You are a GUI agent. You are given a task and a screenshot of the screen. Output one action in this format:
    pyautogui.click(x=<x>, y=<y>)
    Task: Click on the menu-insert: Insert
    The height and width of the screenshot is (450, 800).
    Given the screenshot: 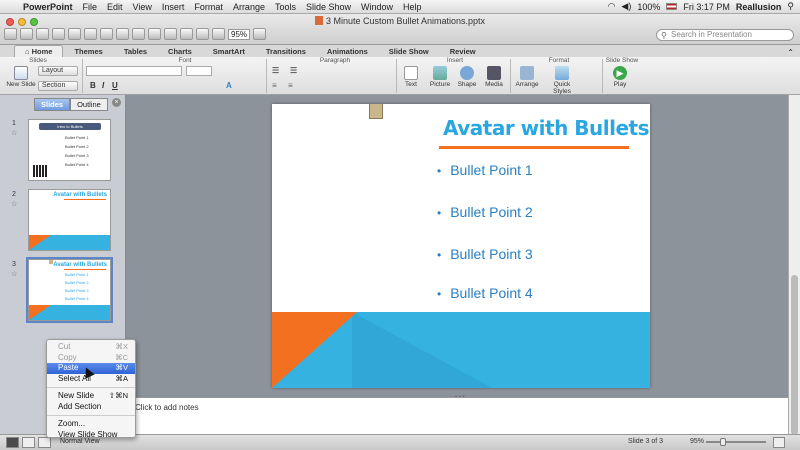 What is the action you would take?
    pyautogui.click(x=173, y=7)
    